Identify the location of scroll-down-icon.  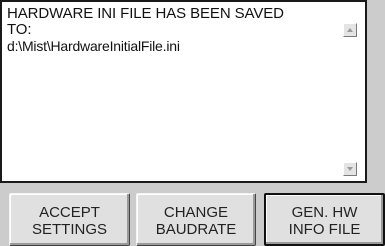
(350, 169).